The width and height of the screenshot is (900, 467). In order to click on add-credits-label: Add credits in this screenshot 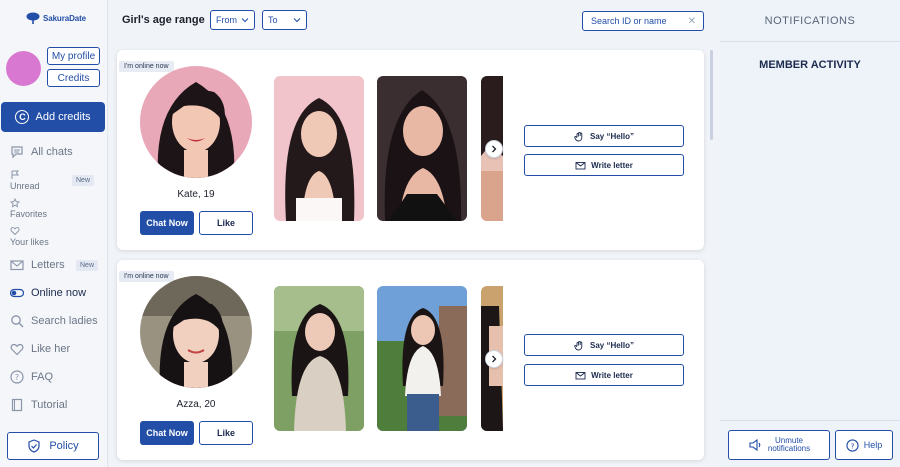, I will do `click(63, 117)`.